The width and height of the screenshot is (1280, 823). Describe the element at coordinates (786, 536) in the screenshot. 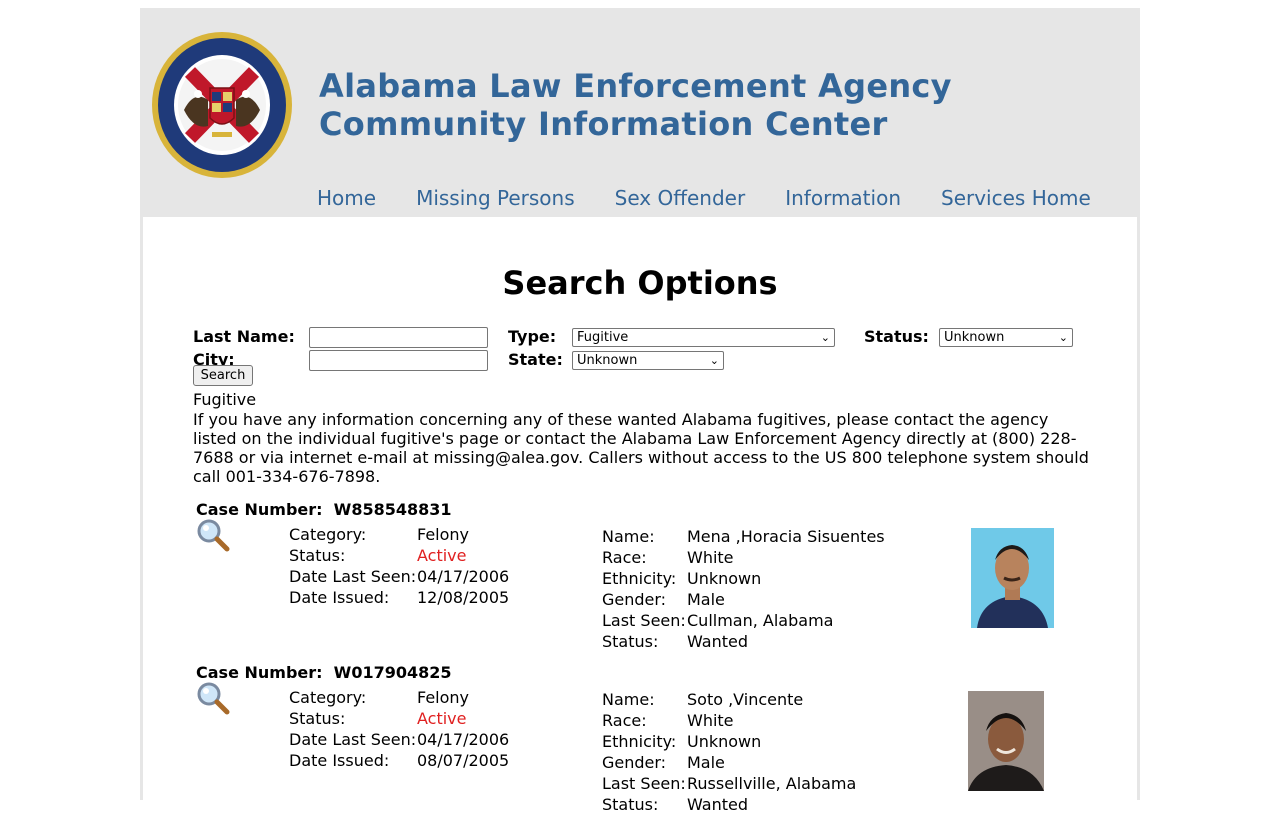

I see `name-value: Mena ,Horacia Sisuentes` at that location.